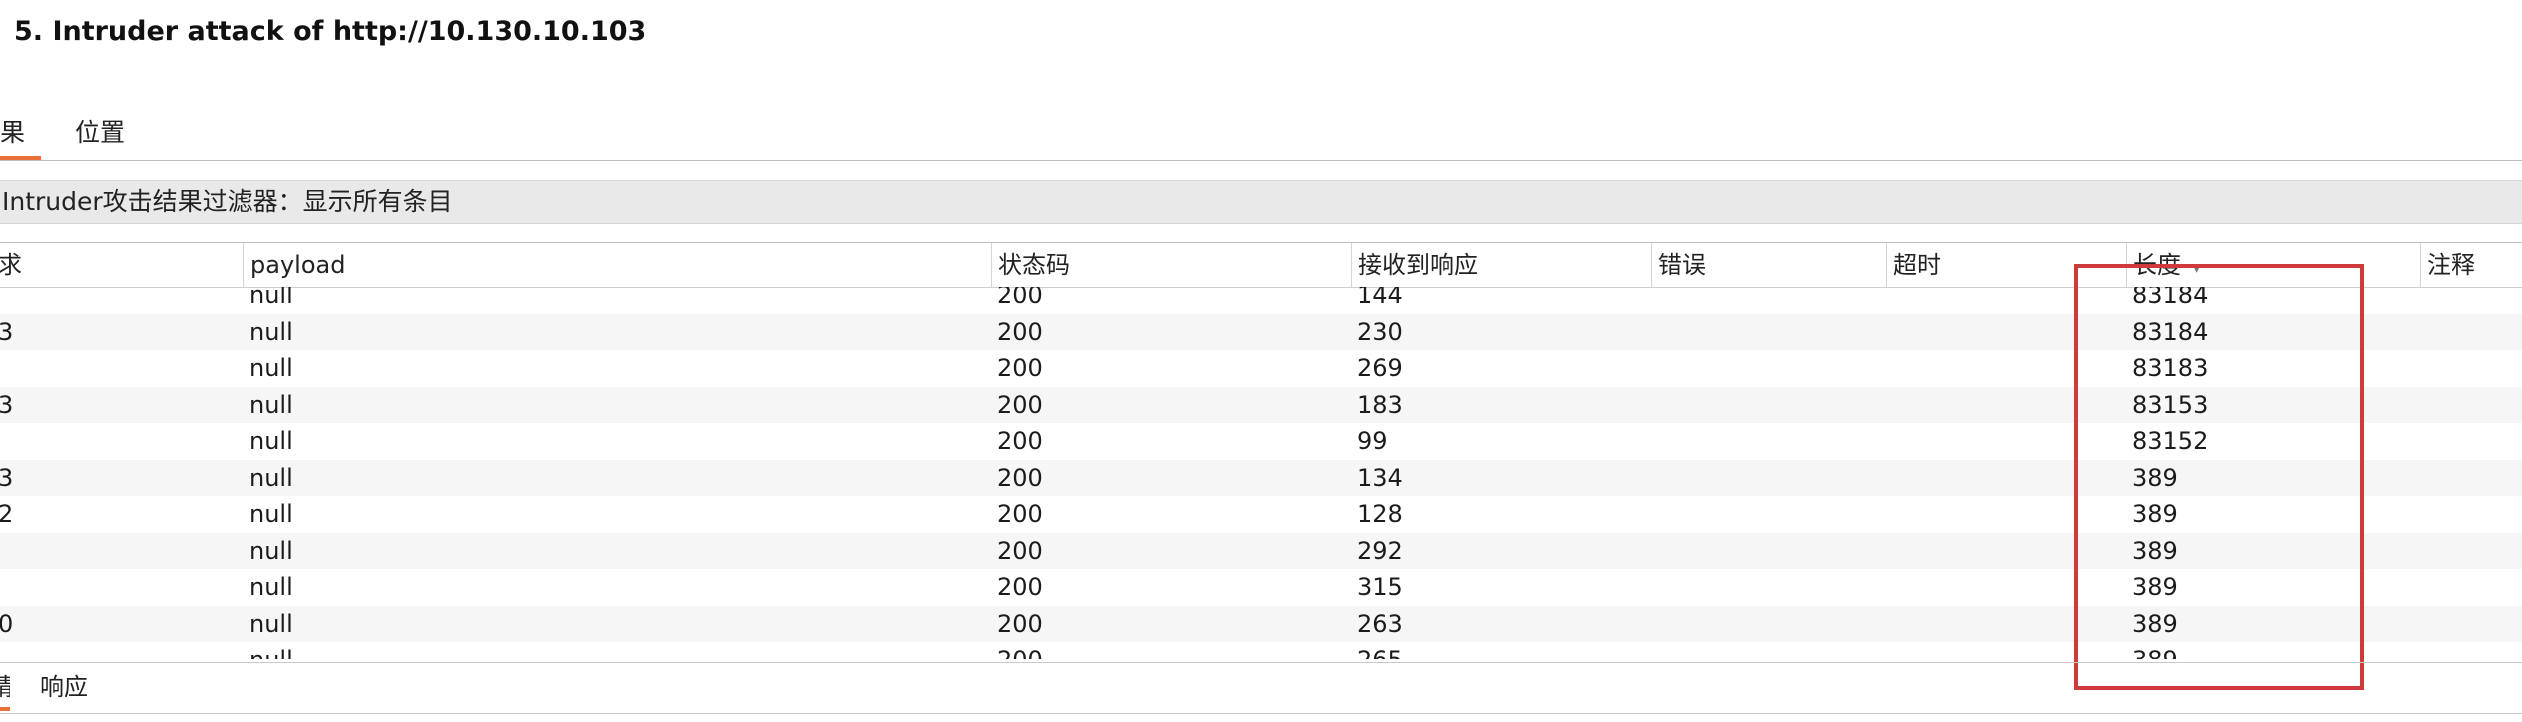 The image size is (2522, 722). Describe the element at coordinates (1380, 368) in the screenshot. I see `cell-response-received: 269` at that location.